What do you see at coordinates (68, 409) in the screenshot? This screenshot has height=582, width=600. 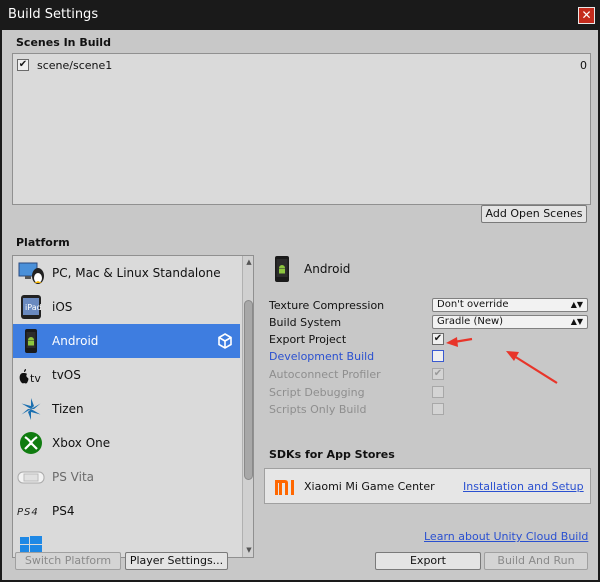 I see `platform-label: Tizen` at bounding box center [68, 409].